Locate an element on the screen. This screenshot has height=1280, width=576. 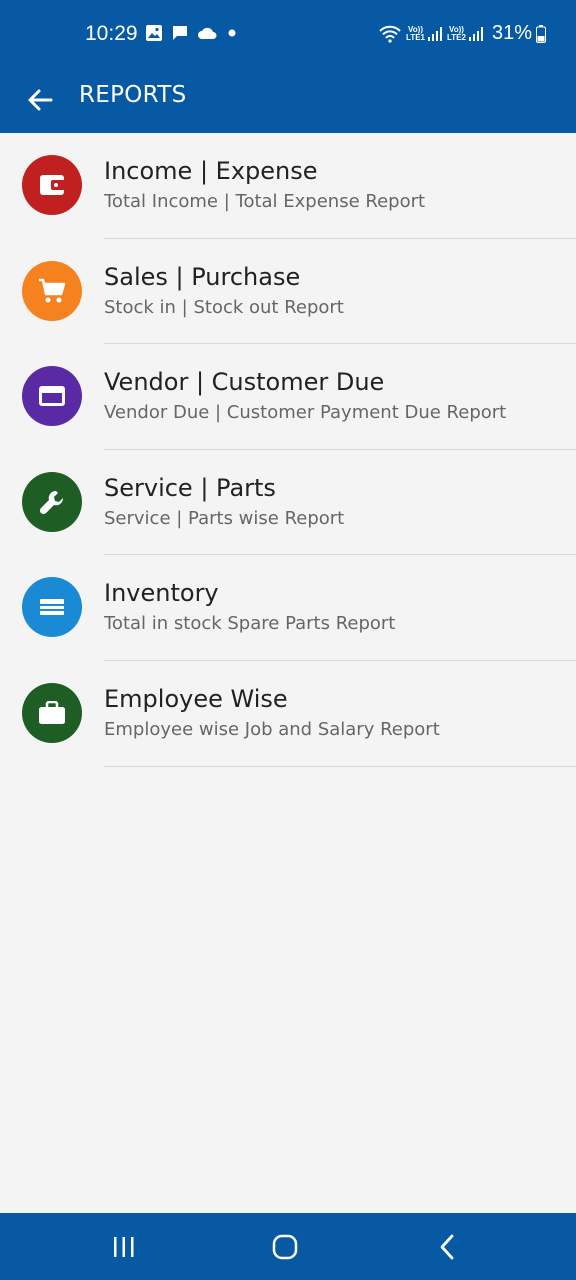
recent-apps-icon is located at coordinates (124, 1247).